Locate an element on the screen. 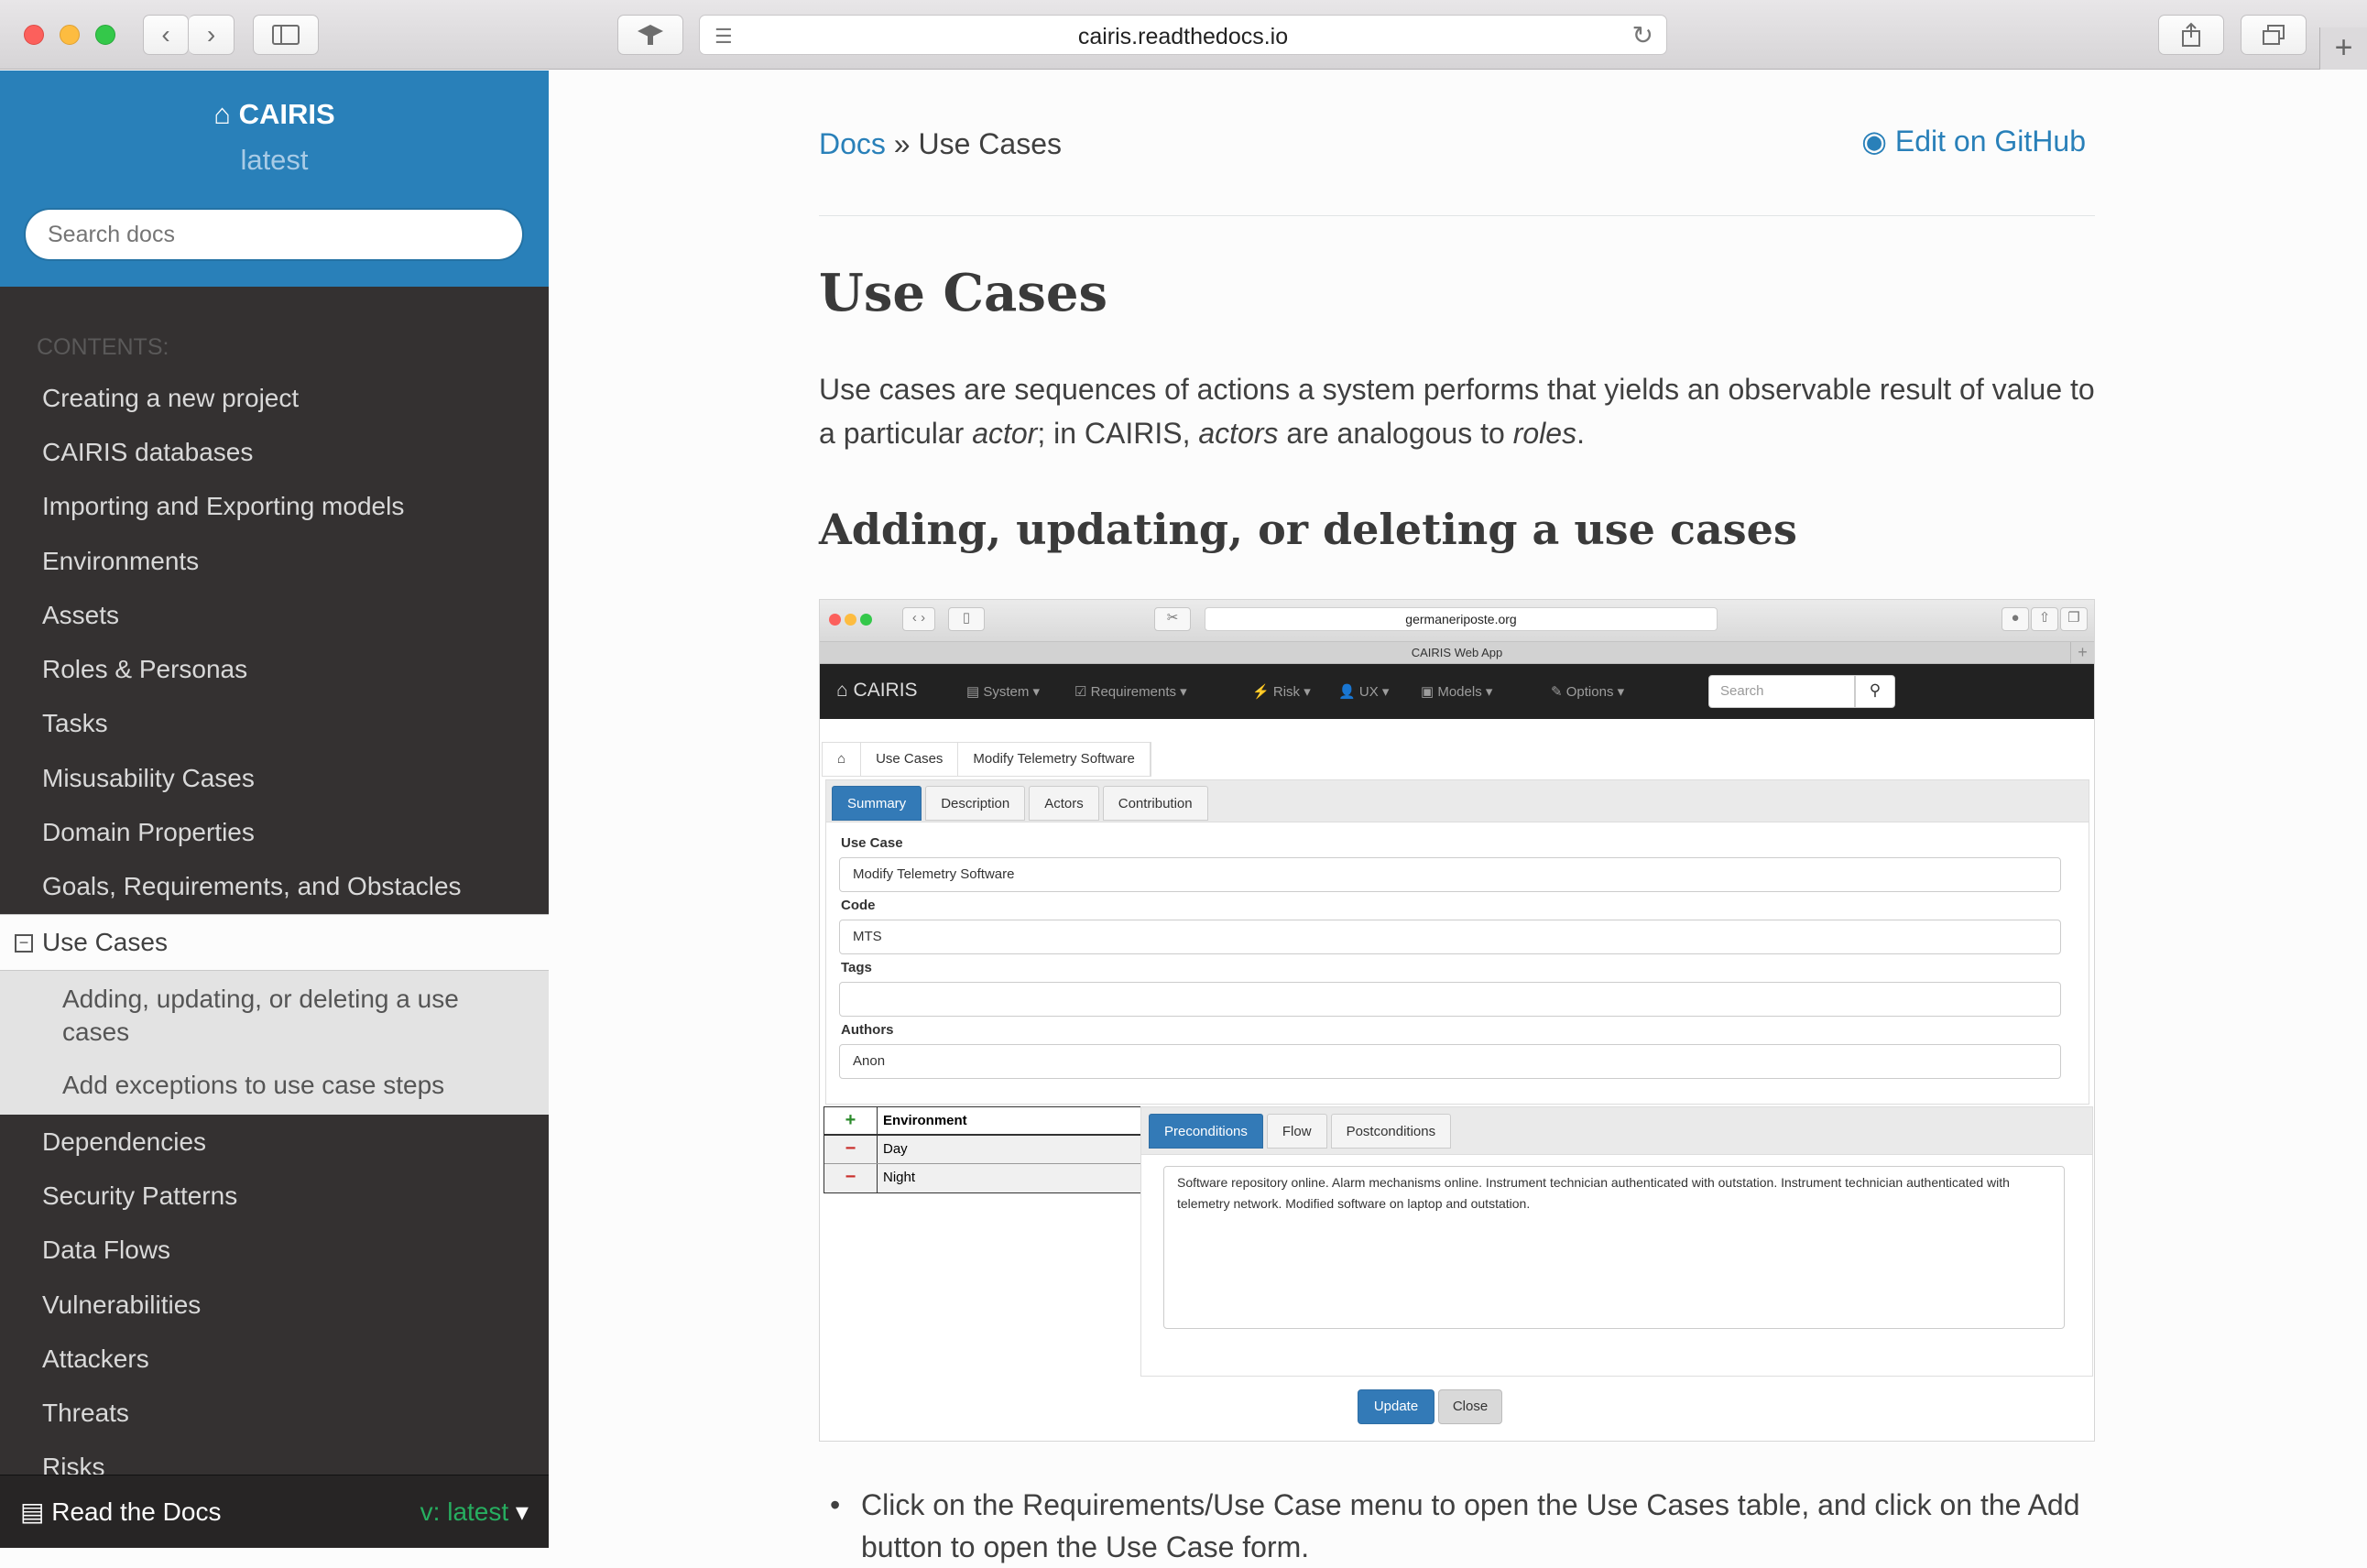 This screenshot has width=2367, height=1568. screenshot-share-icon: ⇧ is located at coordinates (2045, 619).